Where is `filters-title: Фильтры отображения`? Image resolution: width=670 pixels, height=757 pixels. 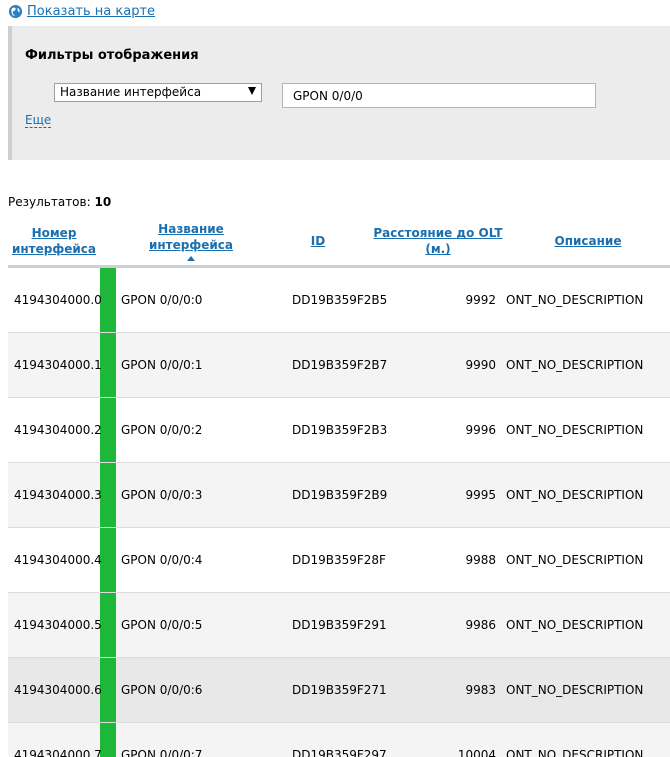 filters-title: Фильтры отображения is located at coordinates (112, 55).